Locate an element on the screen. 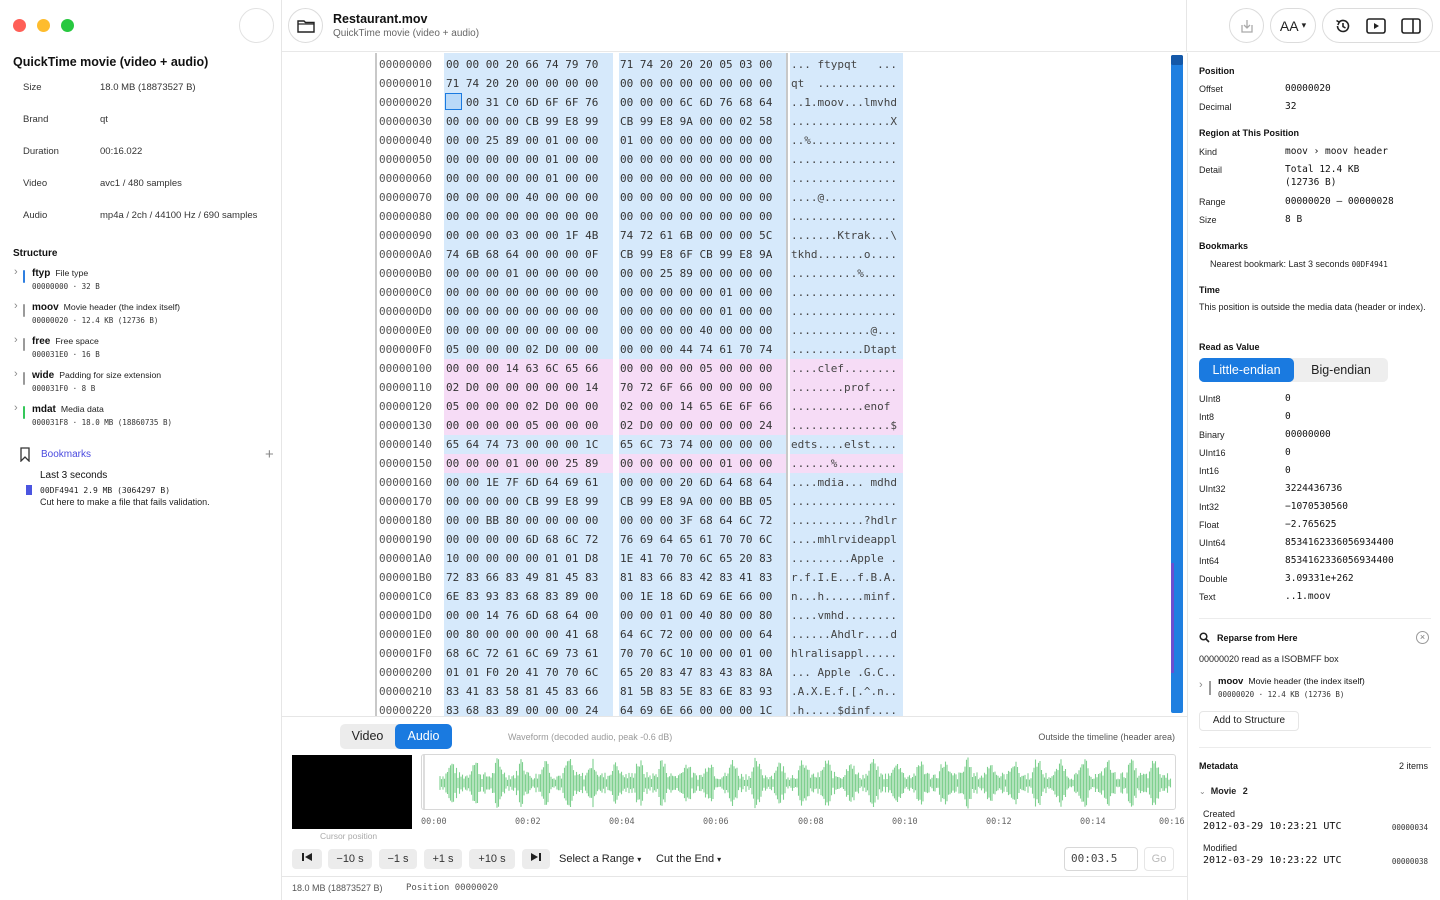 Image resolution: width=1440 pixels, height=900 pixels. export-button is located at coordinates (1246, 25).